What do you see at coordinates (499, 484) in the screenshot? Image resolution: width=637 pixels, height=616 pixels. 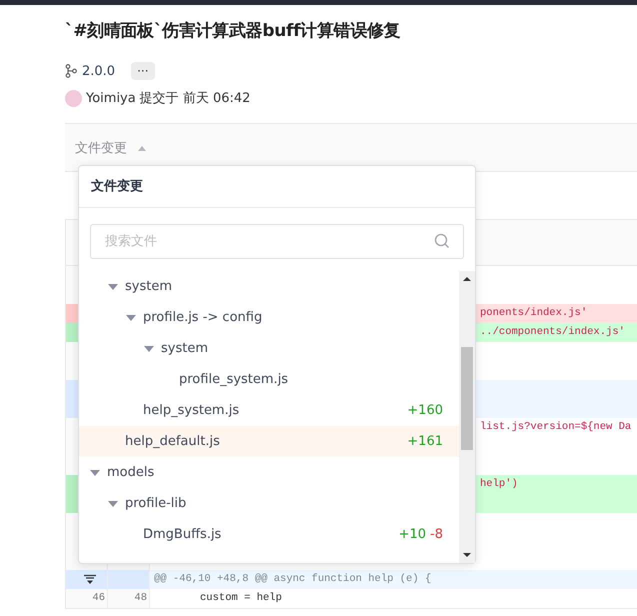 I see `code-line: help')` at bounding box center [499, 484].